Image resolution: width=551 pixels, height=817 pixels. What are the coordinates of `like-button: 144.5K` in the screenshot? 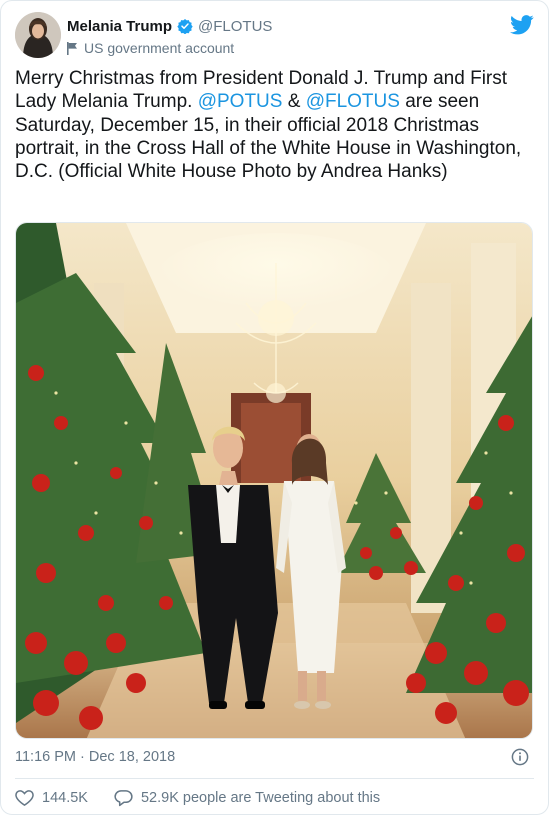 It's located at (51, 798).